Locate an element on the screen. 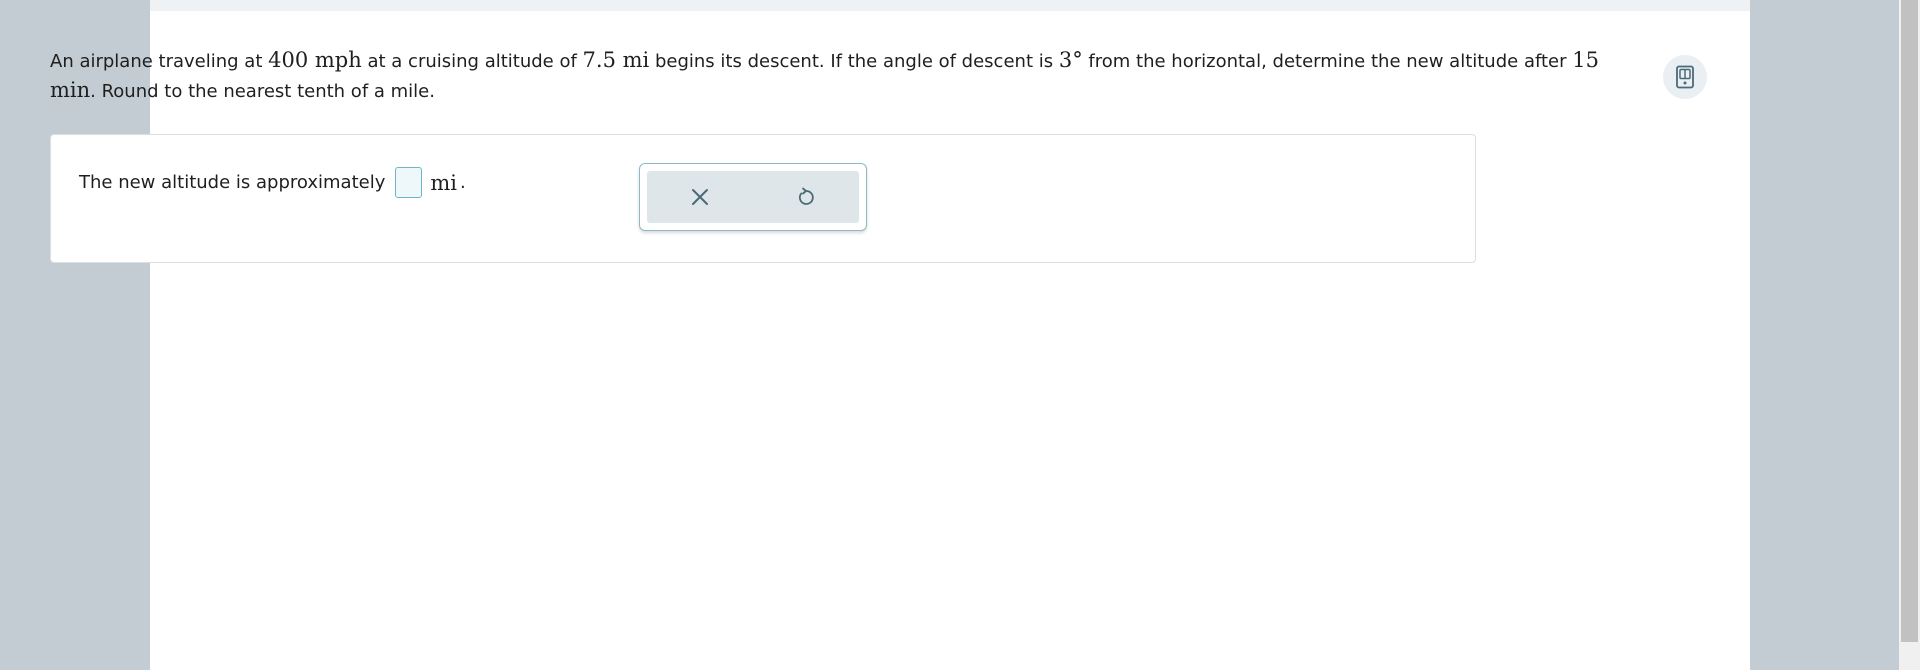 This screenshot has height=670, width=1920. speed-value: 400 mph is located at coordinates (315, 60).